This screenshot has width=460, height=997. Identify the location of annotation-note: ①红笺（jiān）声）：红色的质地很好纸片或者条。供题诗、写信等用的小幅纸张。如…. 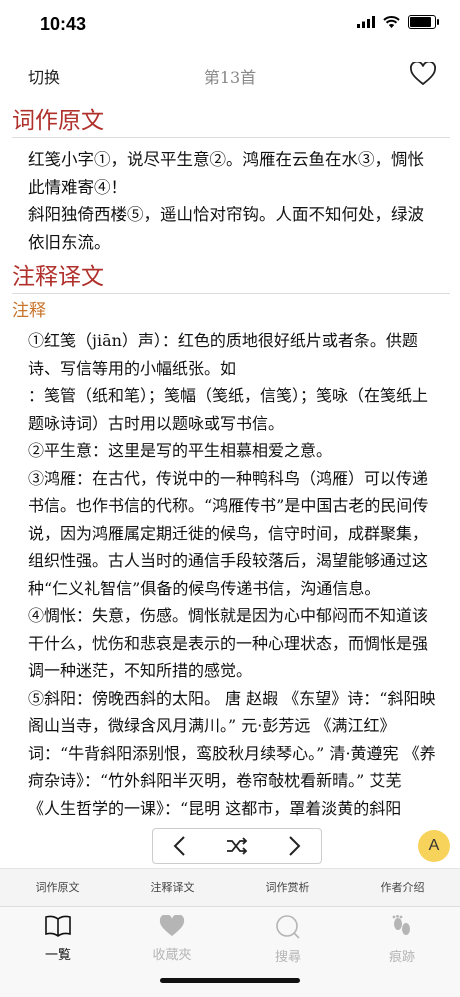
(228, 382).